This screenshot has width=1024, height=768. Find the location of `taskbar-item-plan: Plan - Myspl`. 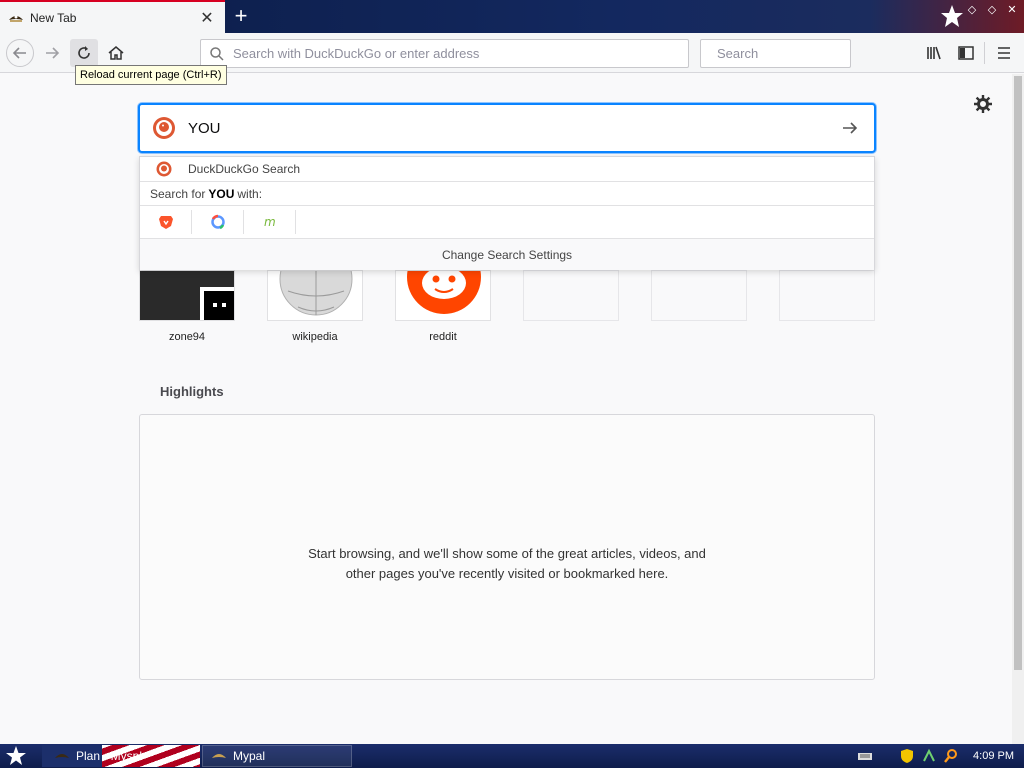

taskbar-item-plan: Plan - Myspl is located at coordinates (121, 756).